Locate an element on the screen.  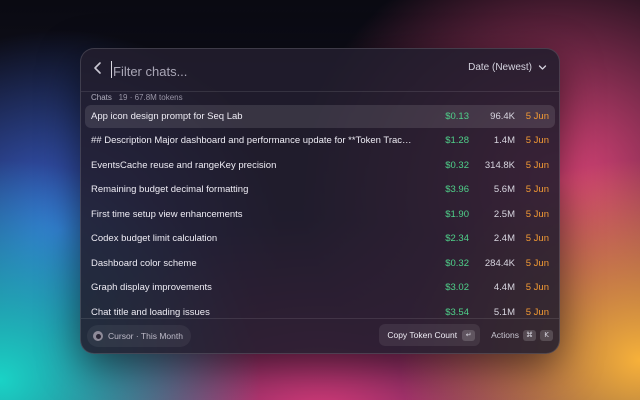
search-input is located at coordinates (263, 71).